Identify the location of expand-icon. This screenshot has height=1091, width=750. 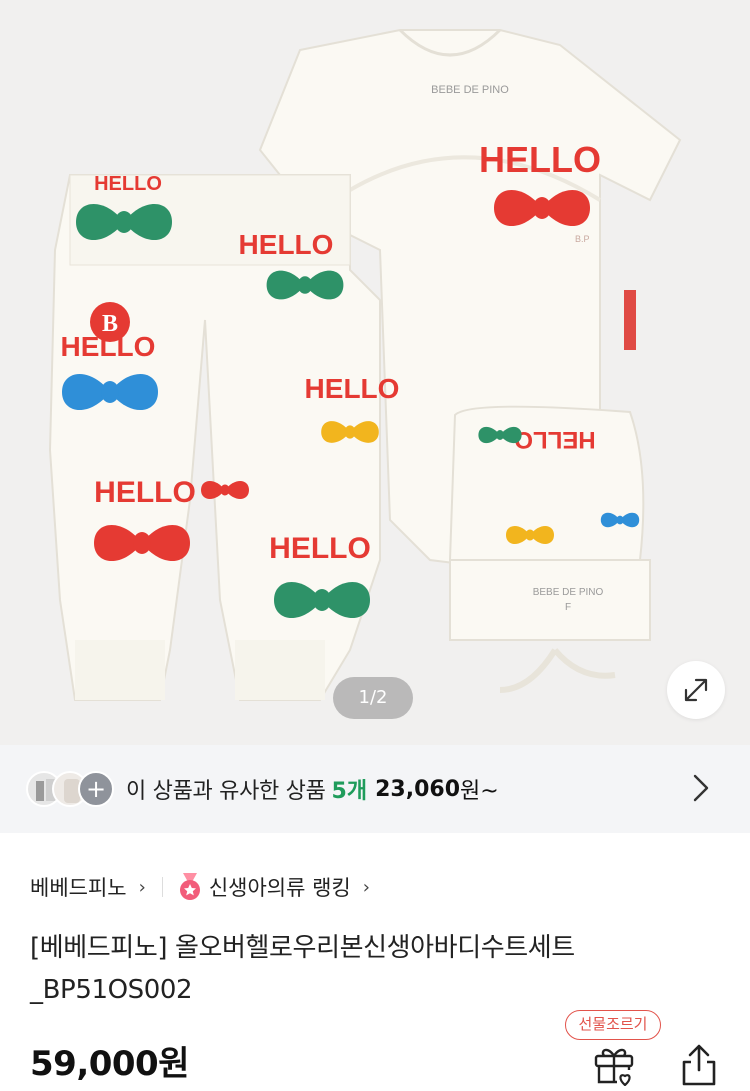
(696, 690).